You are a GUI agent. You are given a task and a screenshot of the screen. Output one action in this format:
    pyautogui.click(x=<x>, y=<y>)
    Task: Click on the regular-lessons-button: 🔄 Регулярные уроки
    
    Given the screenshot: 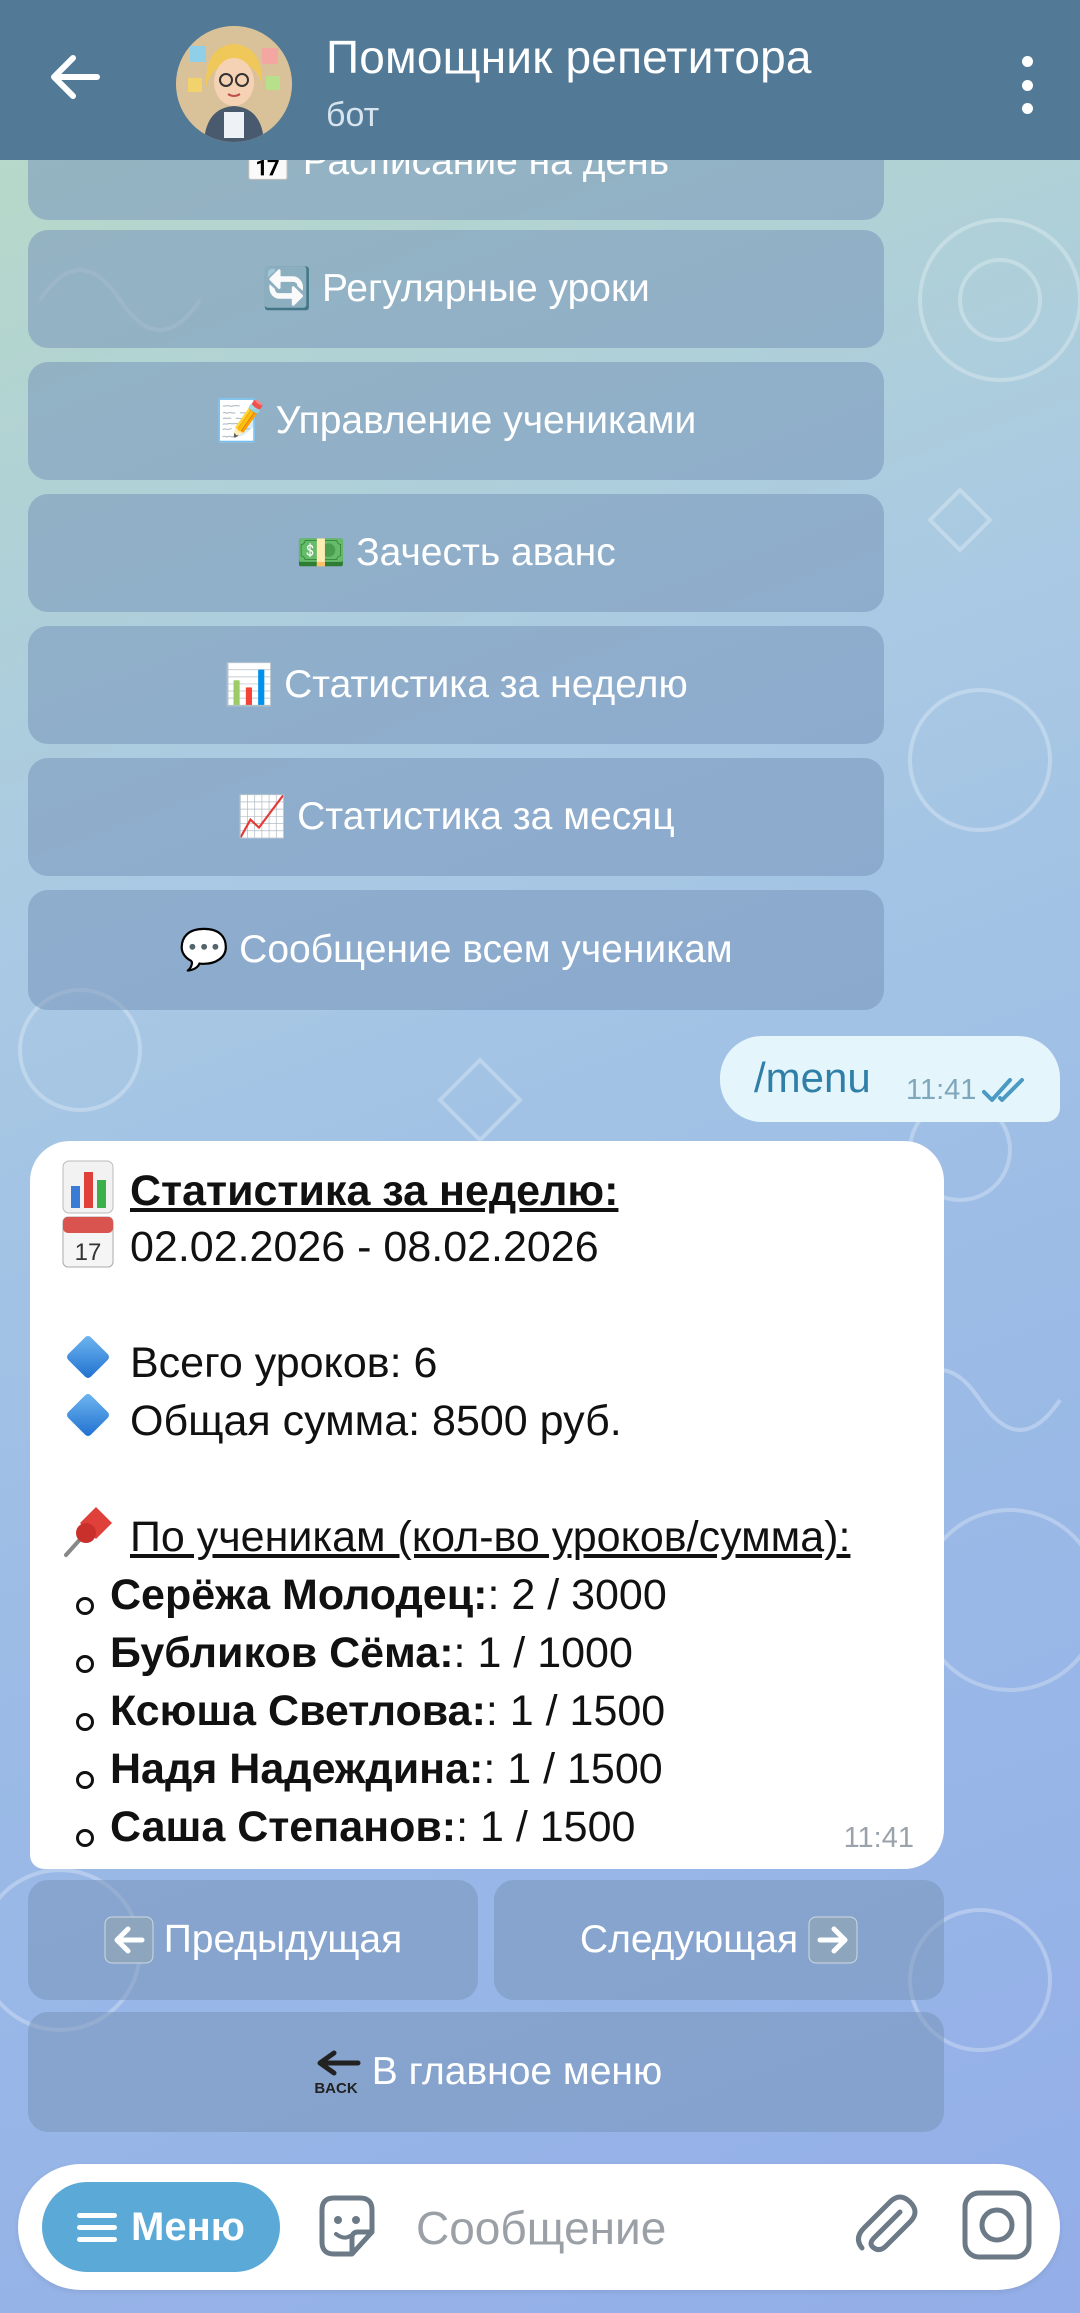 What is the action you would take?
    pyautogui.click(x=456, y=289)
    